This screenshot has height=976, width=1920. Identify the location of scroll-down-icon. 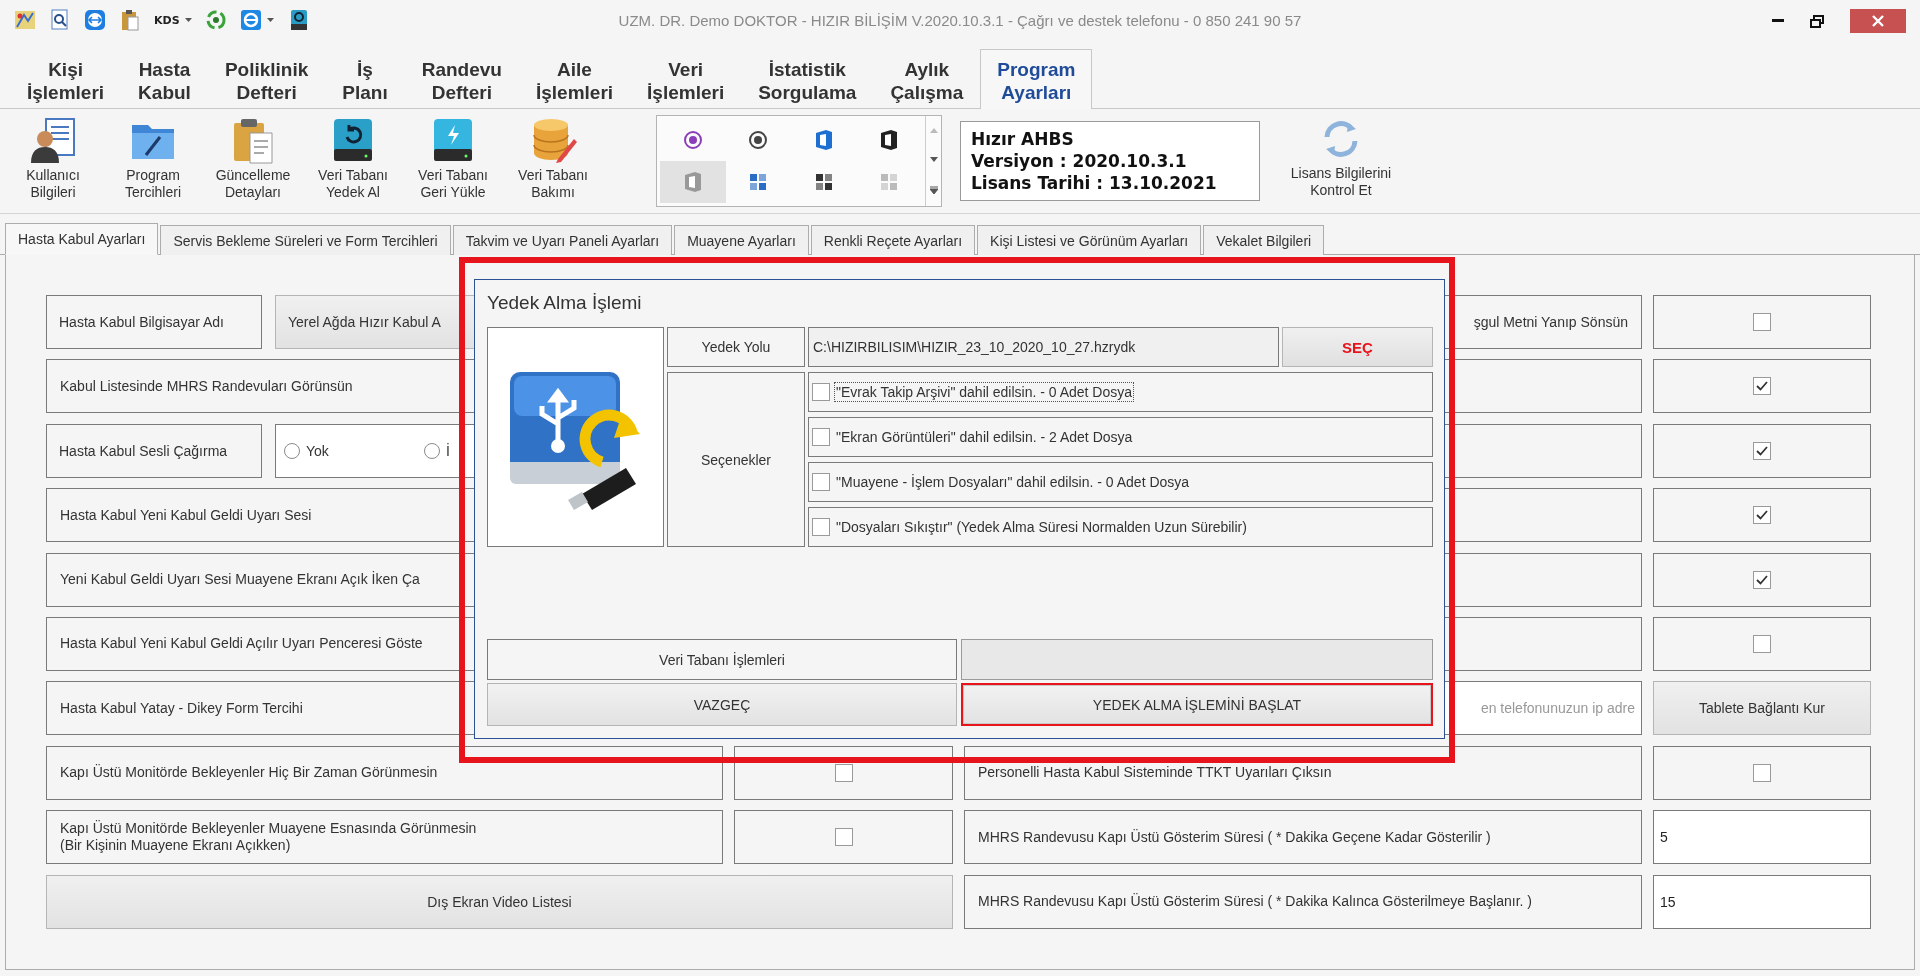
(933, 159).